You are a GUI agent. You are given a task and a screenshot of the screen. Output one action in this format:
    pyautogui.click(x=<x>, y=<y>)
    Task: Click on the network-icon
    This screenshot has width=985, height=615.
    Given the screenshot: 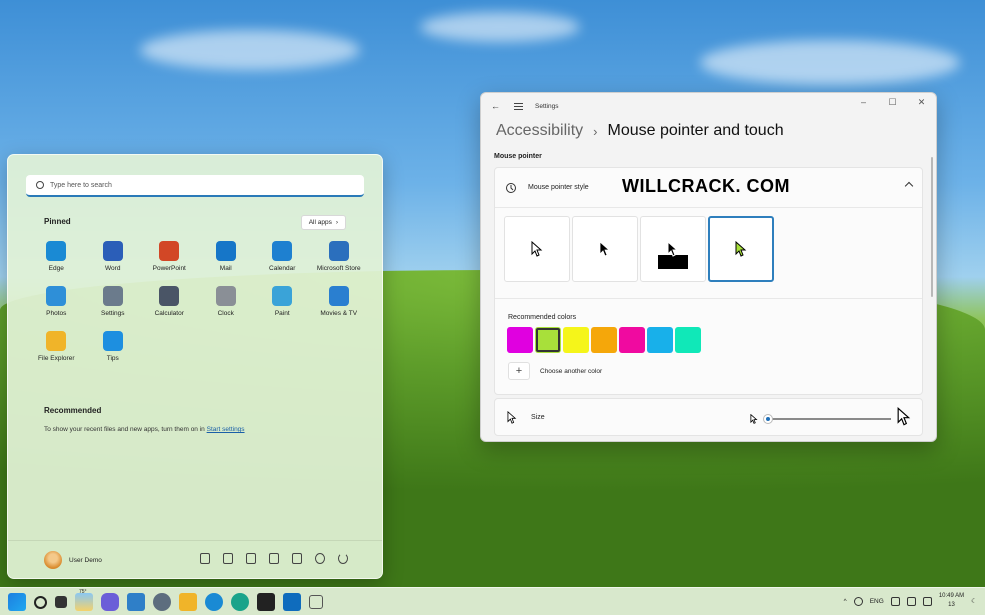 What is the action you would take?
    pyautogui.click(x=895, y=601)
    